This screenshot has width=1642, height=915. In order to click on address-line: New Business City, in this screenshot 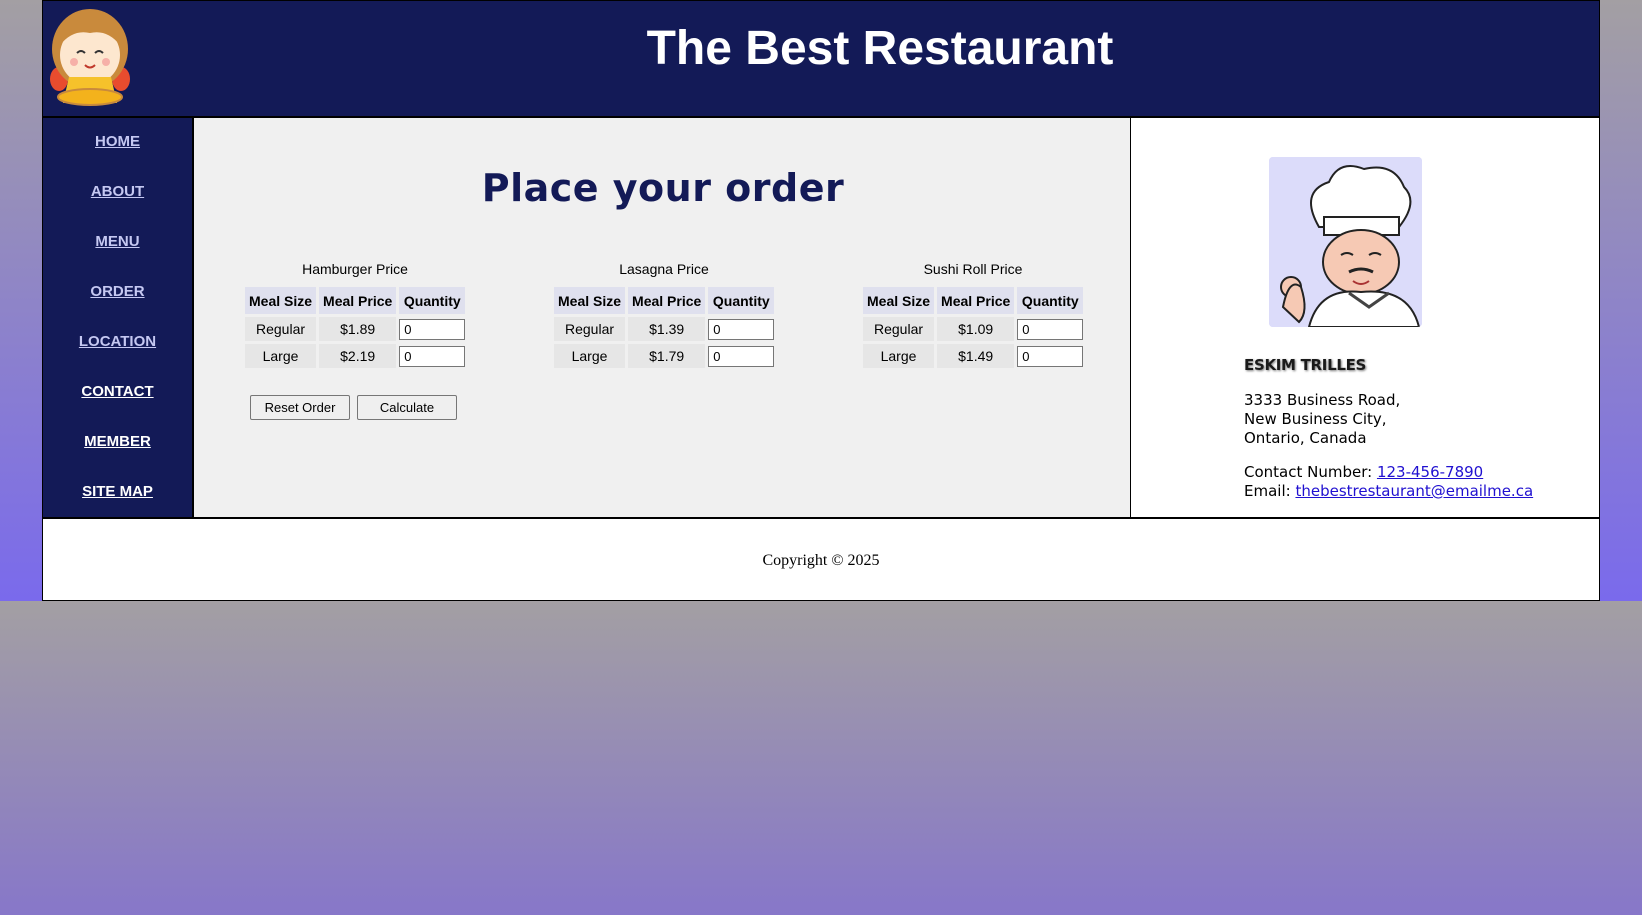, I will do `click(1315, 419)`.